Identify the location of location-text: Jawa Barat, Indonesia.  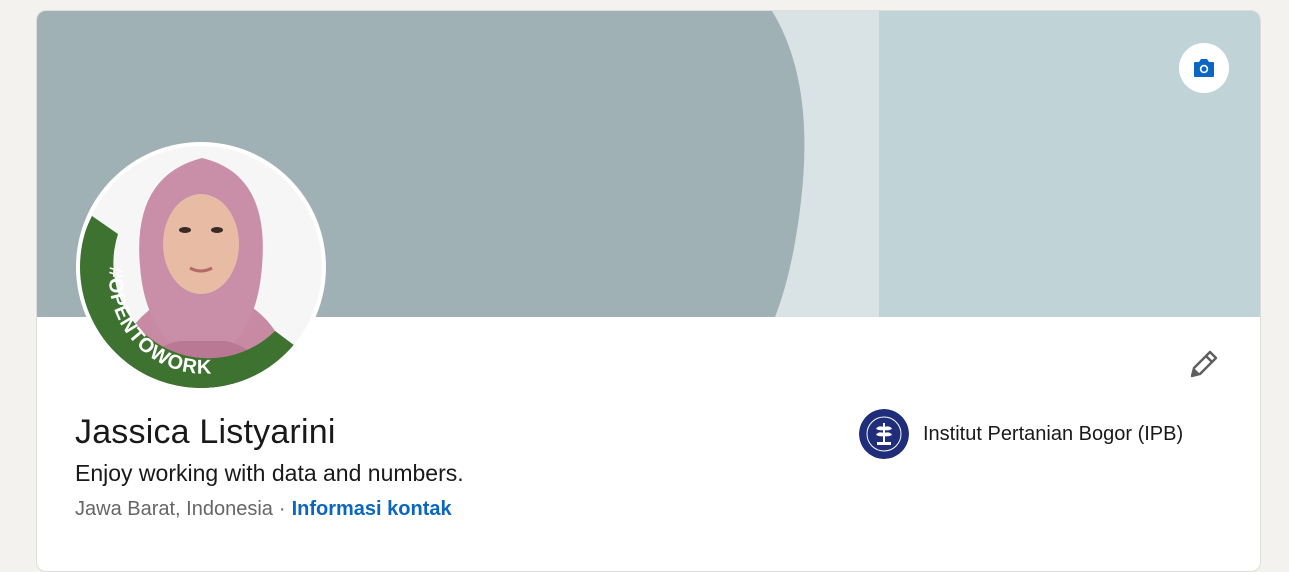
(174, 509).